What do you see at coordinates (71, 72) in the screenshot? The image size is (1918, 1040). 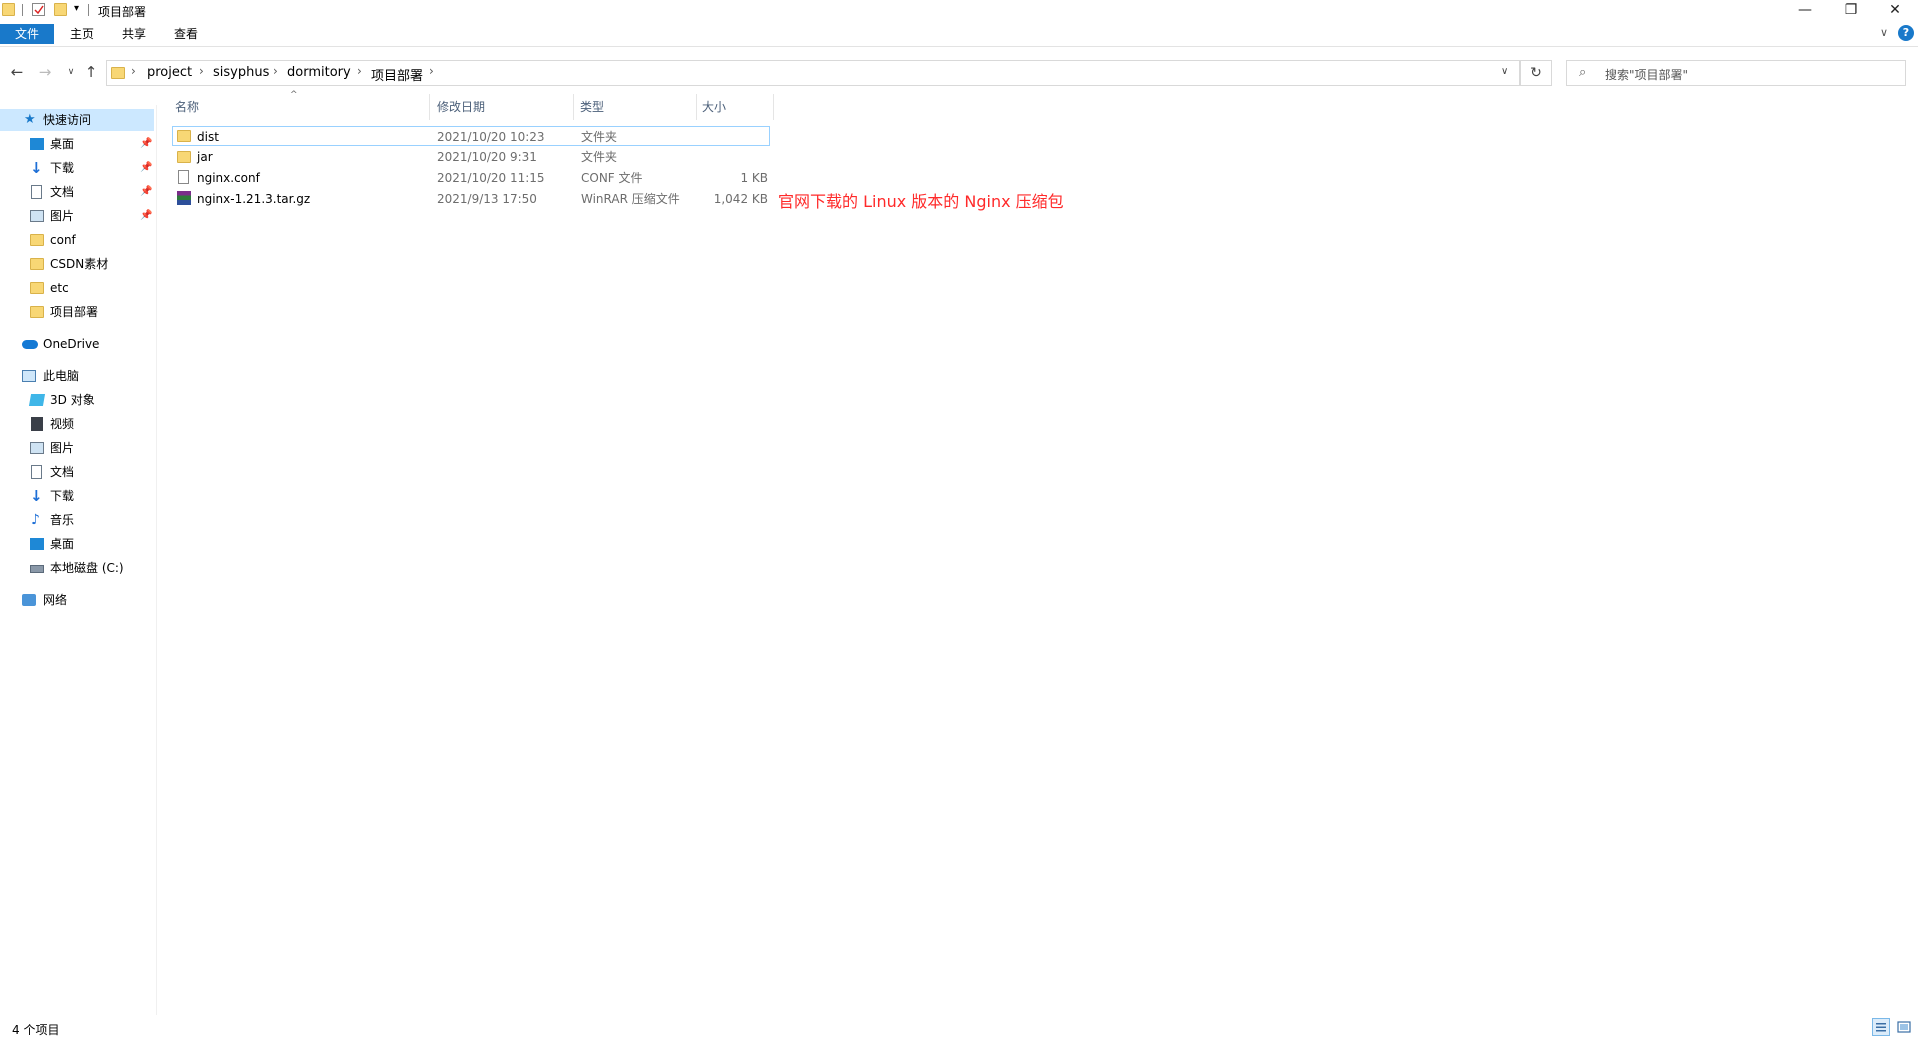 I see `recent-locations-icon: ∨` at bounding box center [71, 72].